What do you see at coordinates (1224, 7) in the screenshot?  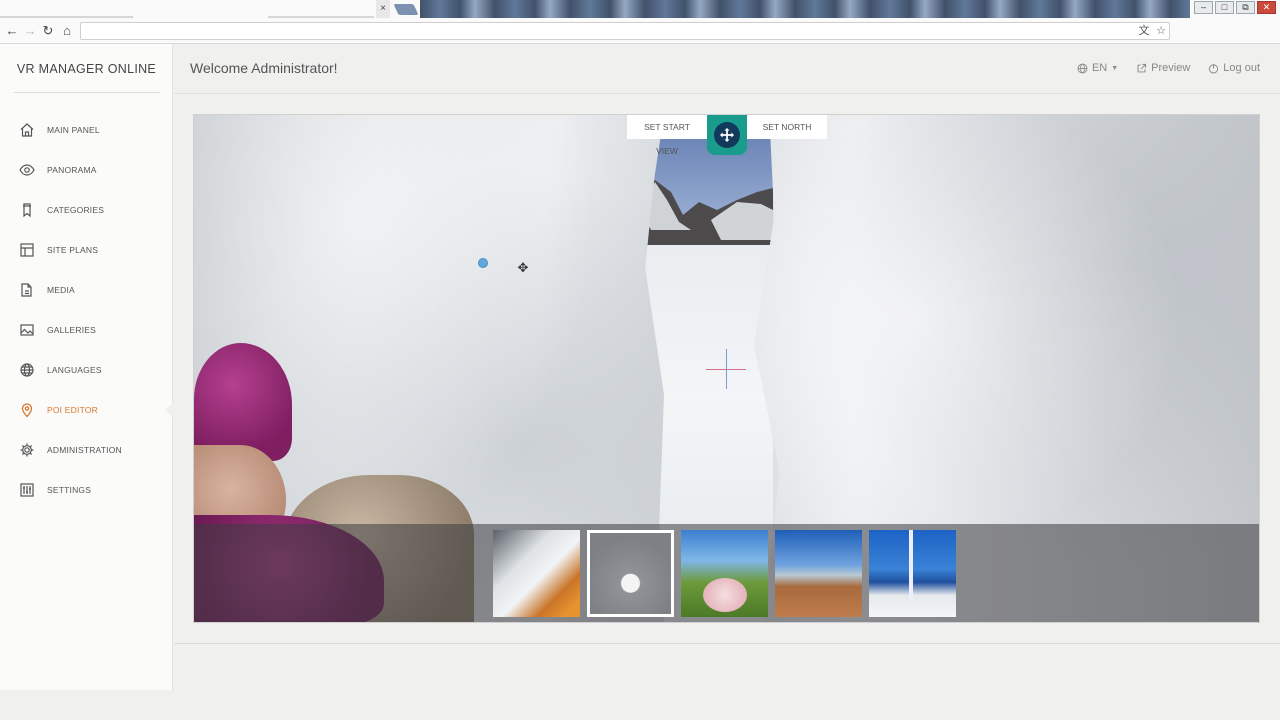 I see `restore-window-button: □` at bounding box center [1224, 7].